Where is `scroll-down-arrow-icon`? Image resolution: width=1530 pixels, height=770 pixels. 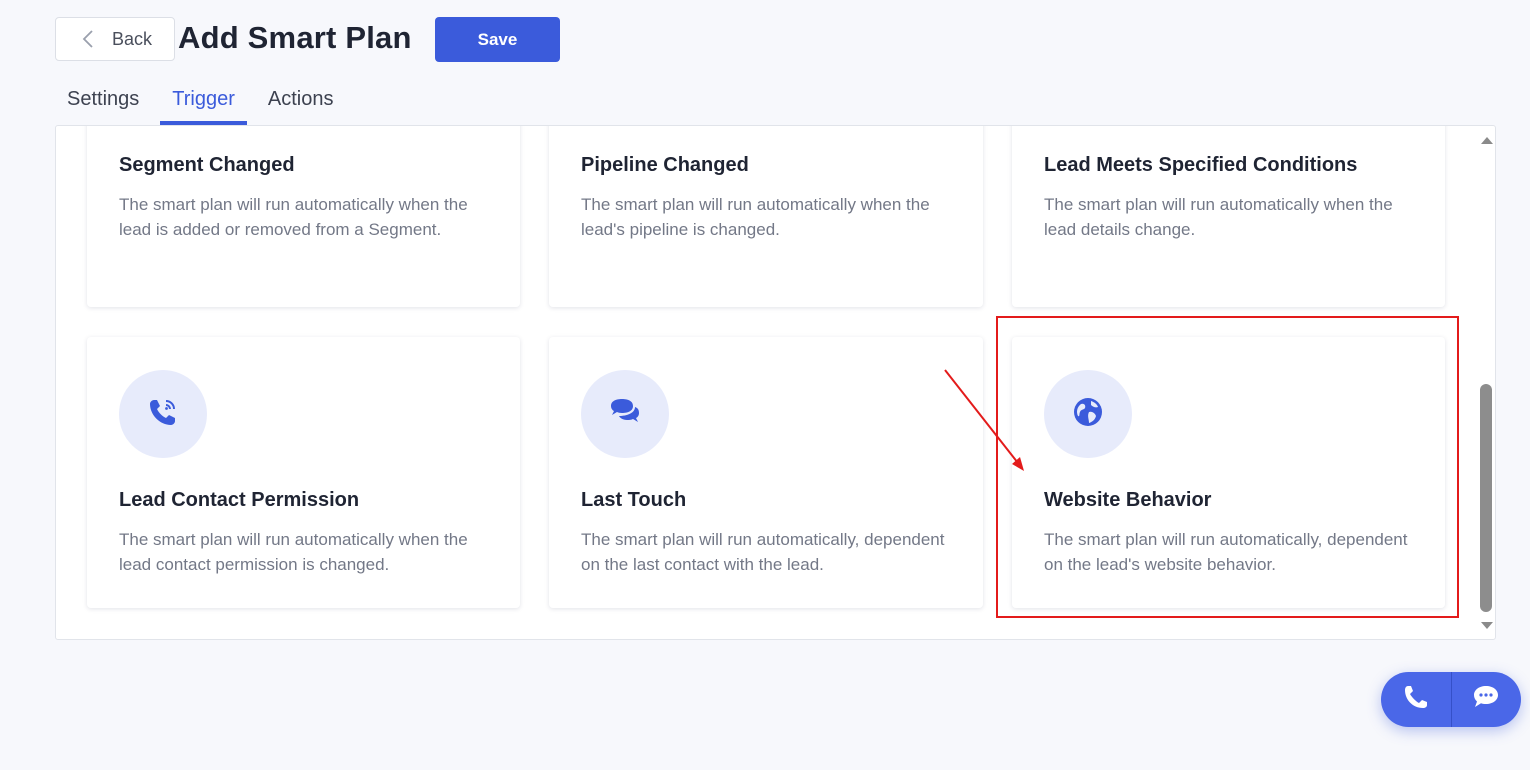 scroll-down-arrow-icon is located at coordinates (1487, 625).